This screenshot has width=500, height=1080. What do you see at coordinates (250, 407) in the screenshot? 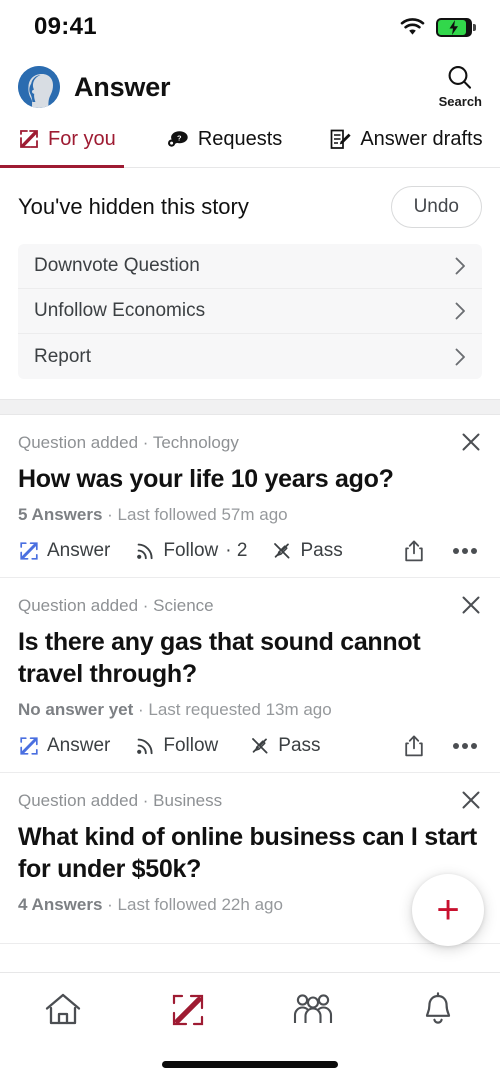
I see `section-divider` at bounding box center [250, 407].